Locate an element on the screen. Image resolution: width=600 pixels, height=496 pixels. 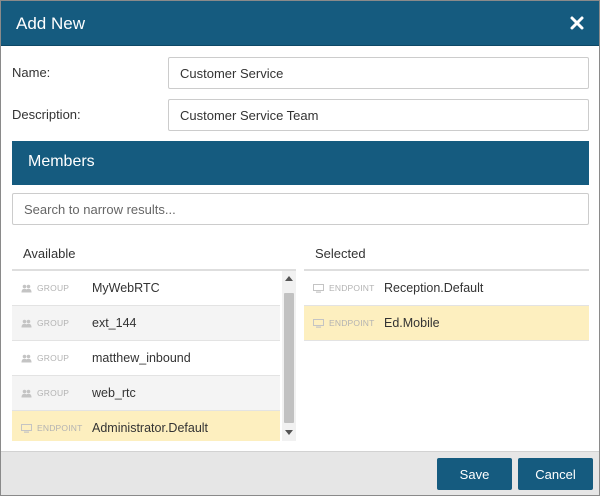
dialog-footer: Save Cancel is located at coordinates (300, 473).